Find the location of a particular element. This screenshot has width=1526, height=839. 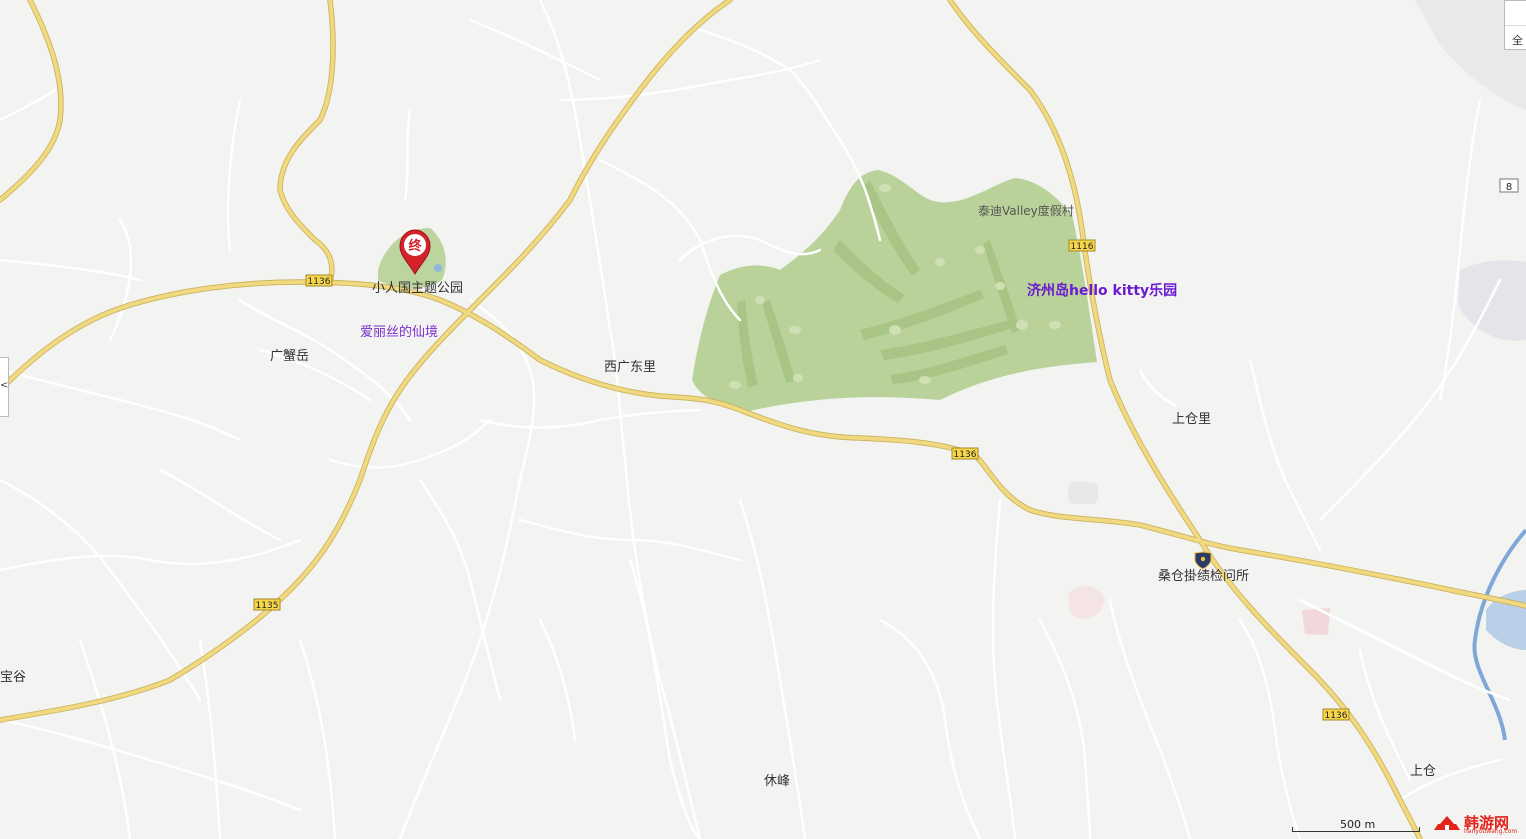

scale-bar-label: 500 m is located at coordinates (1358, 824).